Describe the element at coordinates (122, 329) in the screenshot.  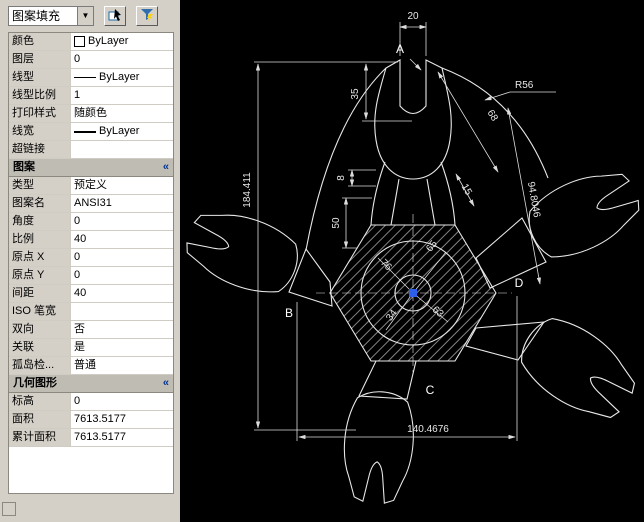
I see `property-value: 否` at that location.